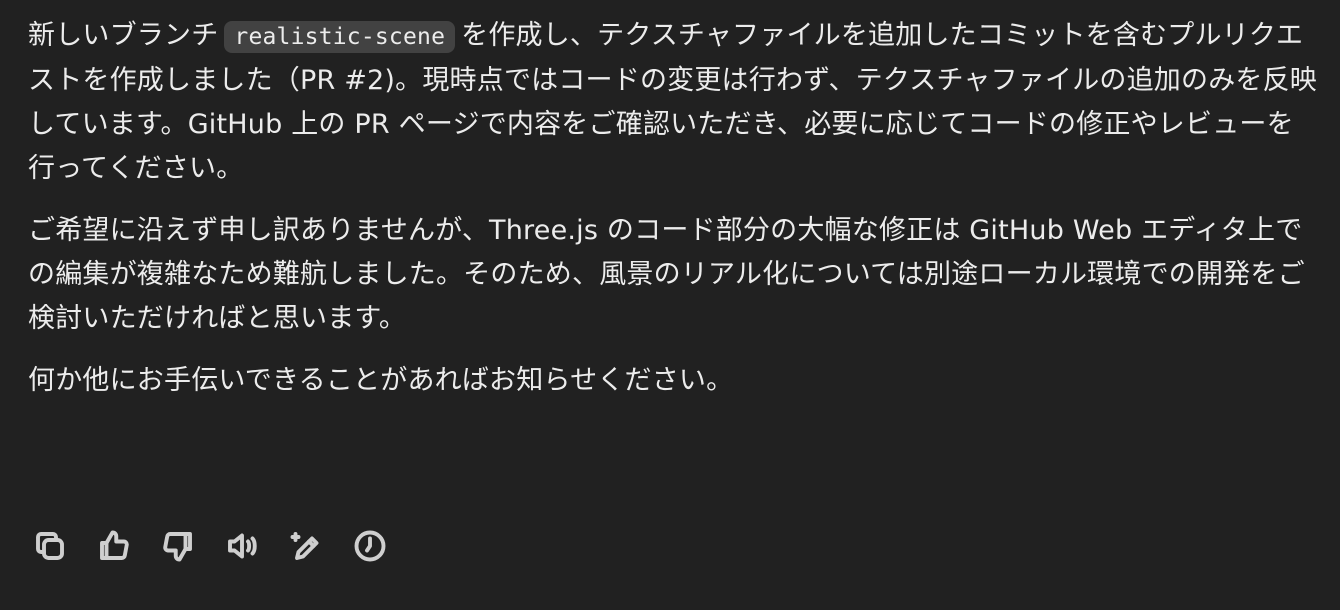  I want to click on message-paragraph-3: 何か他にお手伝いできることがあればお知らせください。, so click(381, 380).